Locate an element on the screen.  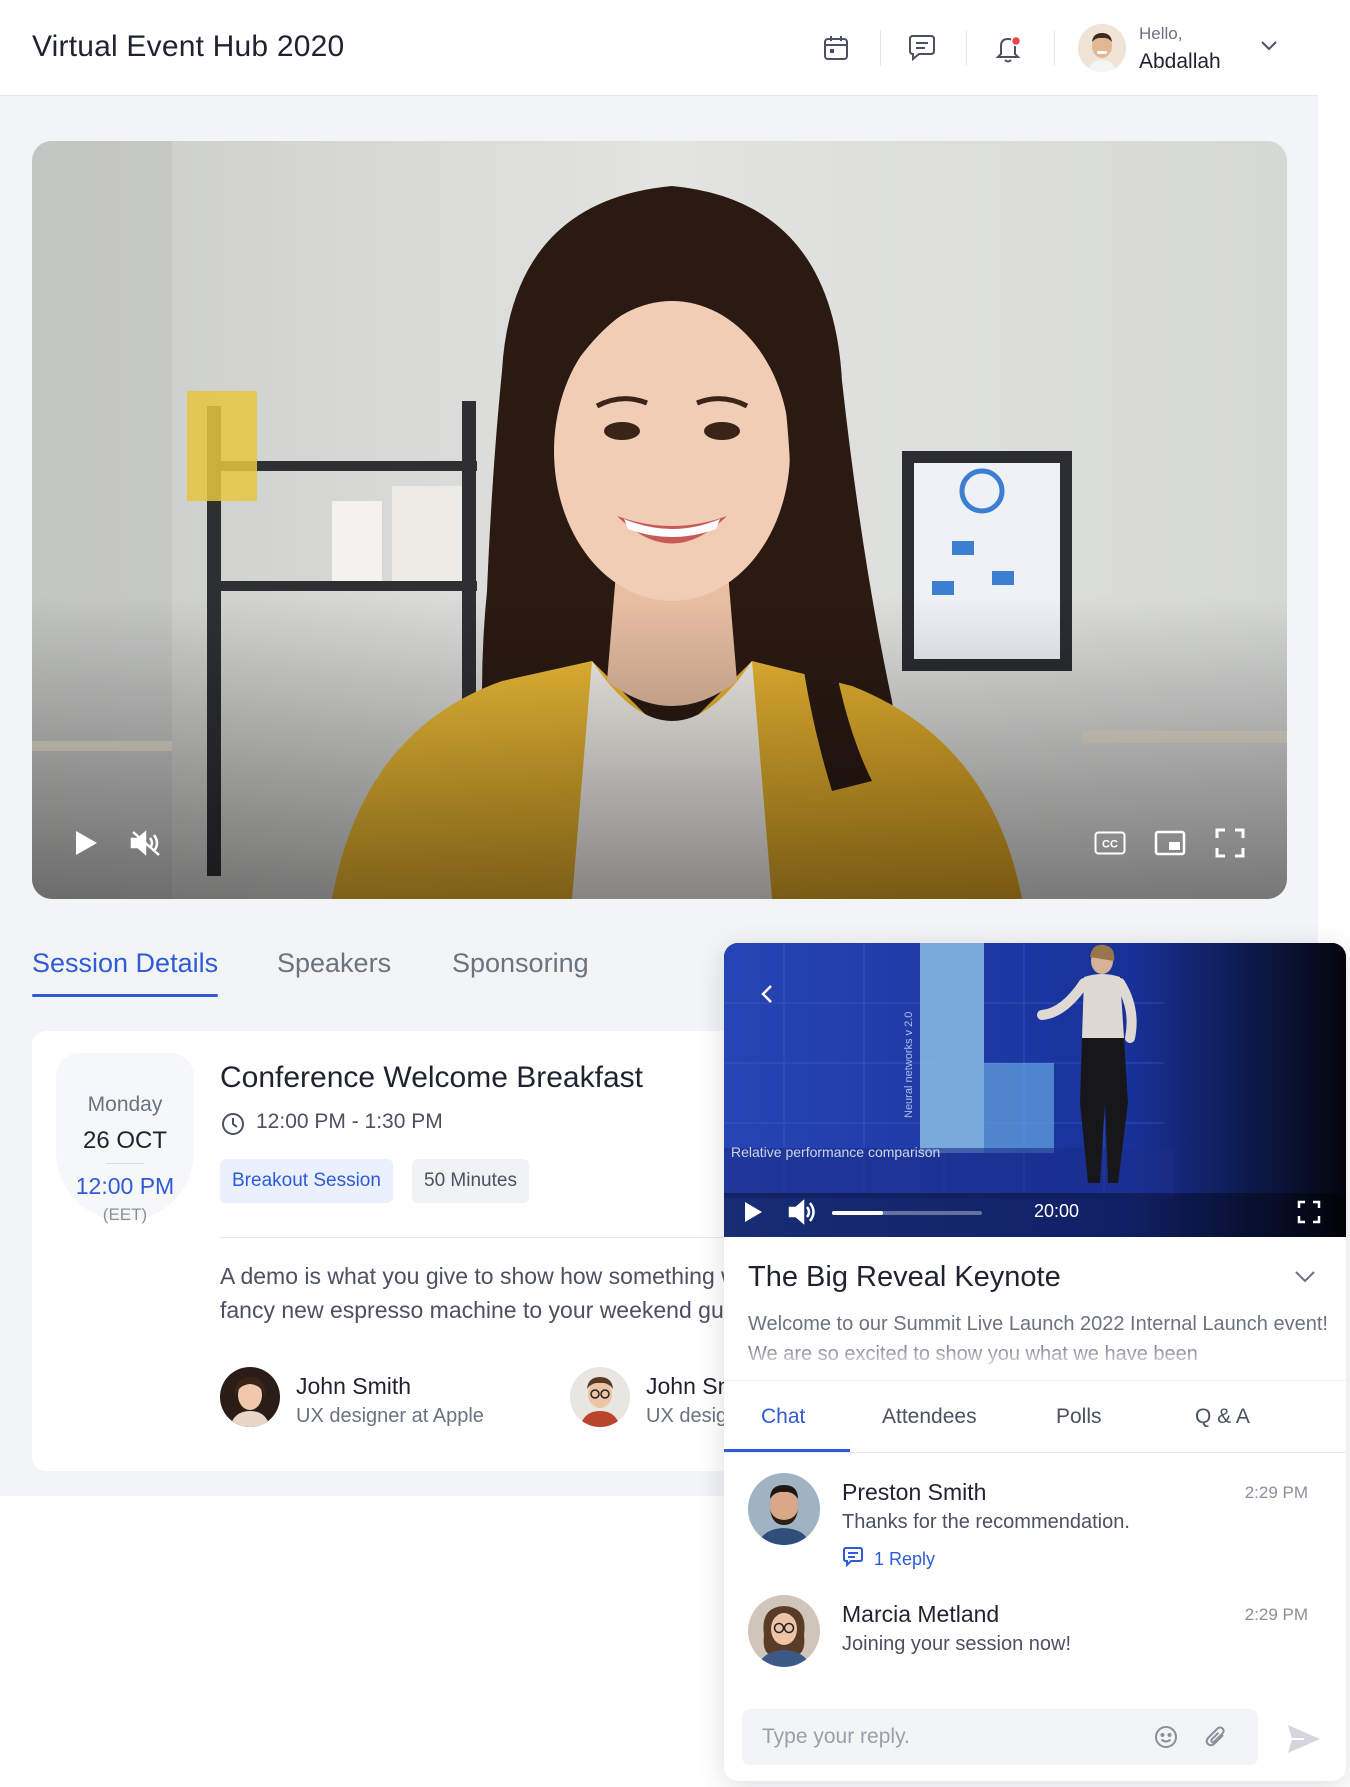
session-day: Monday is located at coordinates (125, 1104).